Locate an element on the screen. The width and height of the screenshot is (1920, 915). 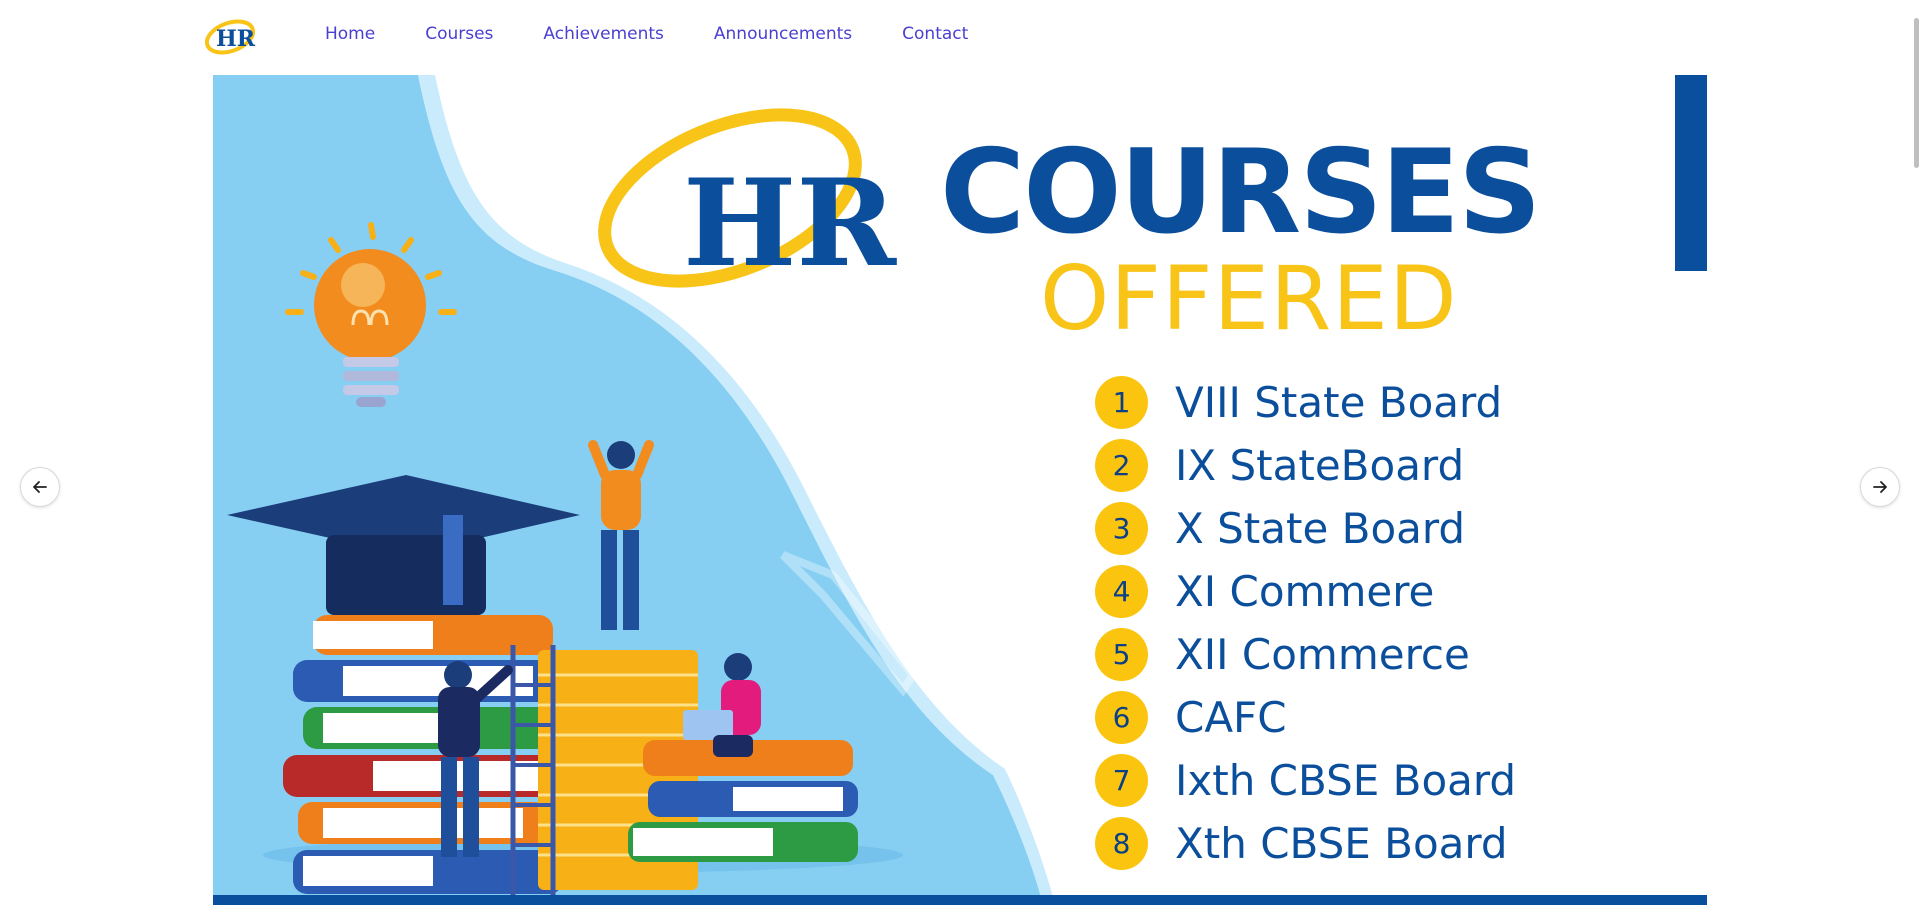
course-item: 7 Ixth CBSE Board is located at coordinates (1305, 780).